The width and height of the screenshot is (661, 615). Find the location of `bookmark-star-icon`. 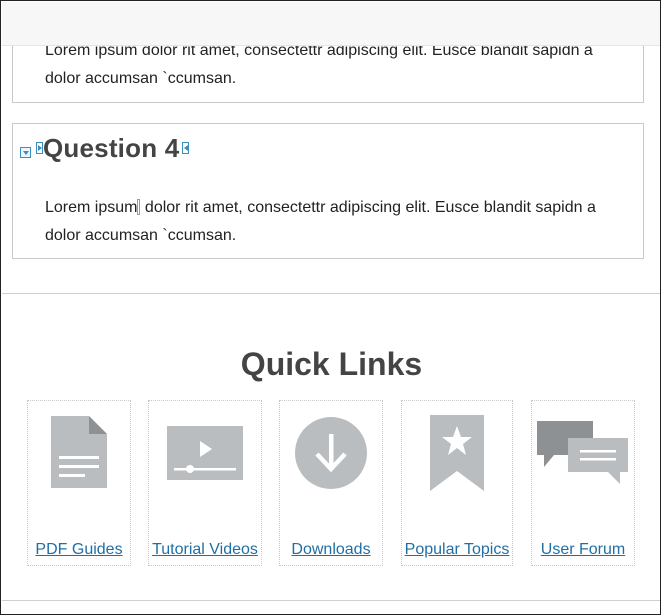

bookmark-star-icon is located at coordinates (457, 455).